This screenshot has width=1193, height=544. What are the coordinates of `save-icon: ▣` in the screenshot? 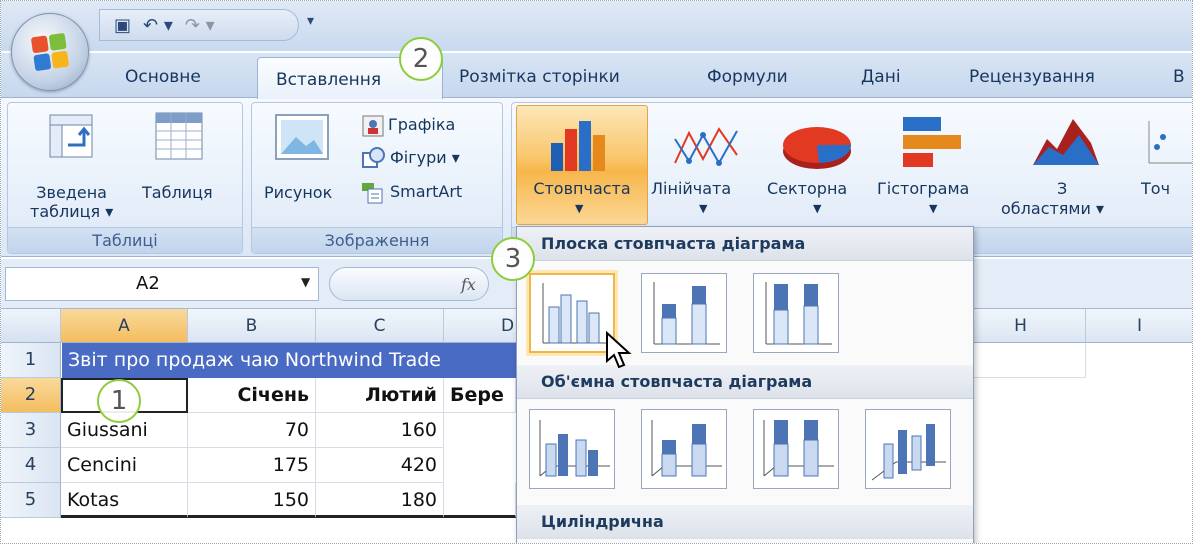 It's located at (122, 25).